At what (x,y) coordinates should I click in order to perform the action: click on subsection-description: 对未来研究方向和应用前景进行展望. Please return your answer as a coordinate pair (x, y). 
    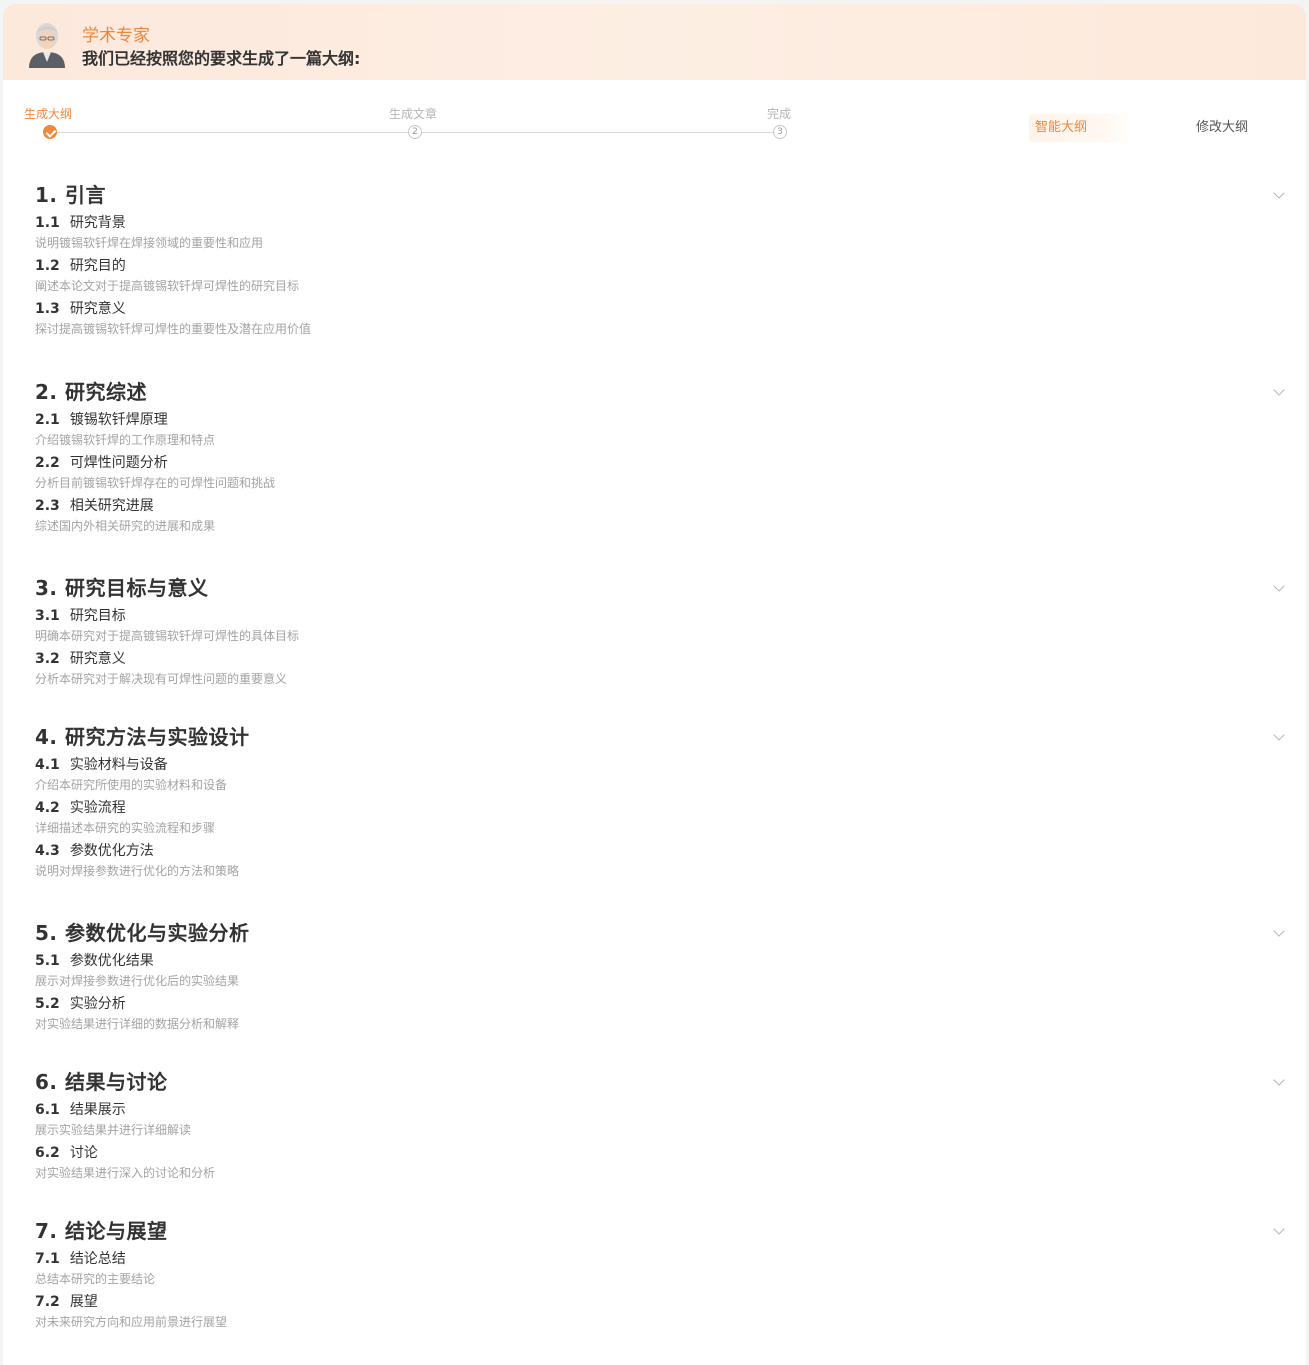
    Looking at the image, I should click on (131, 1322).